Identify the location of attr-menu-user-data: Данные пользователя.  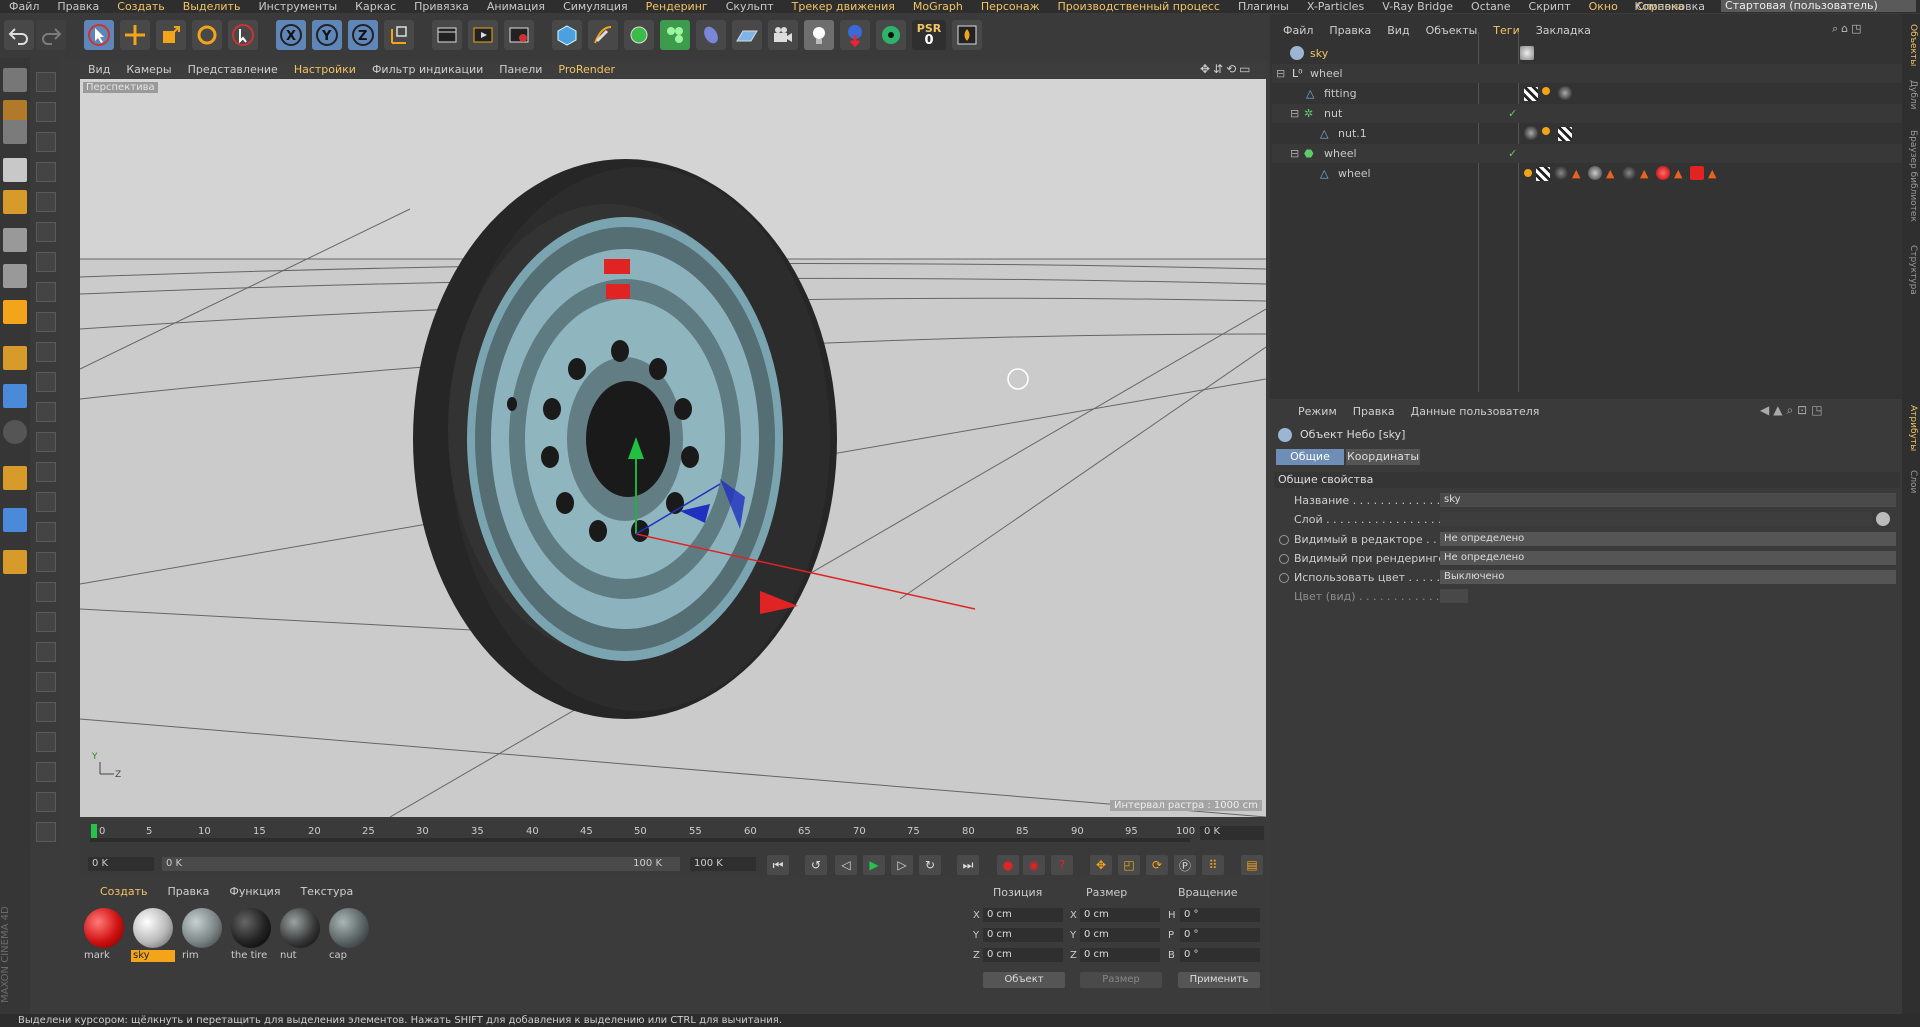
(1475, 411).